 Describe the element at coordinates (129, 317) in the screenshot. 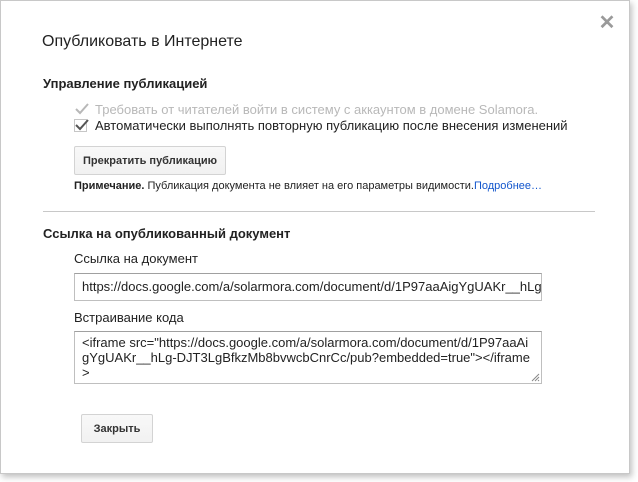

I see `embed-label: Встраивание кода` at that location.